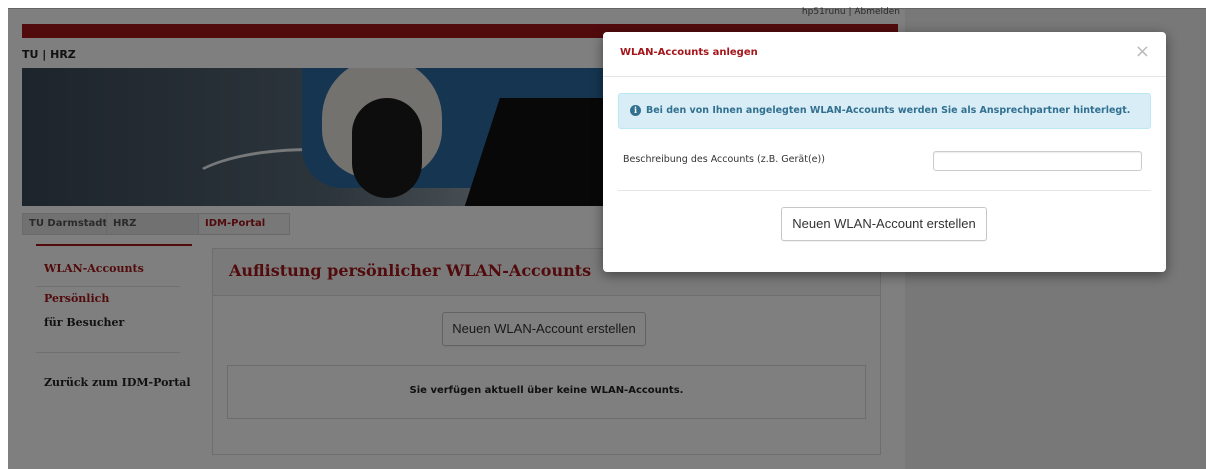 This screenshot has width=1206, height=469. What do you see at coordinates (689, 52) in the screenshot?
I see `dialog-title: WLAN-Accounts anlegen` at bounding box center [689, 52].